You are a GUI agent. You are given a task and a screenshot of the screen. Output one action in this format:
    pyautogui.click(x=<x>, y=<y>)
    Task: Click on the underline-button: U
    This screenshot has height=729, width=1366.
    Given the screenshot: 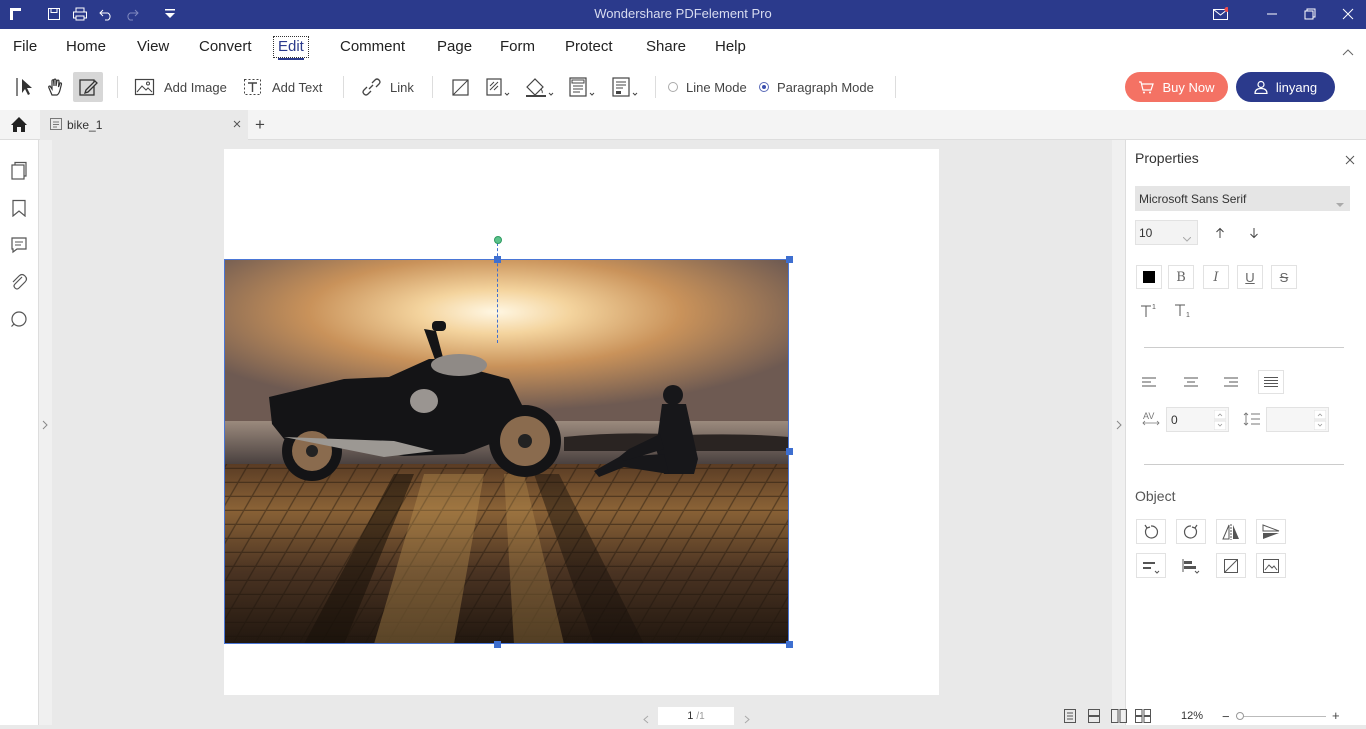 What is the action you would take?
    pyautogui.click(x=1250, y=277)
    